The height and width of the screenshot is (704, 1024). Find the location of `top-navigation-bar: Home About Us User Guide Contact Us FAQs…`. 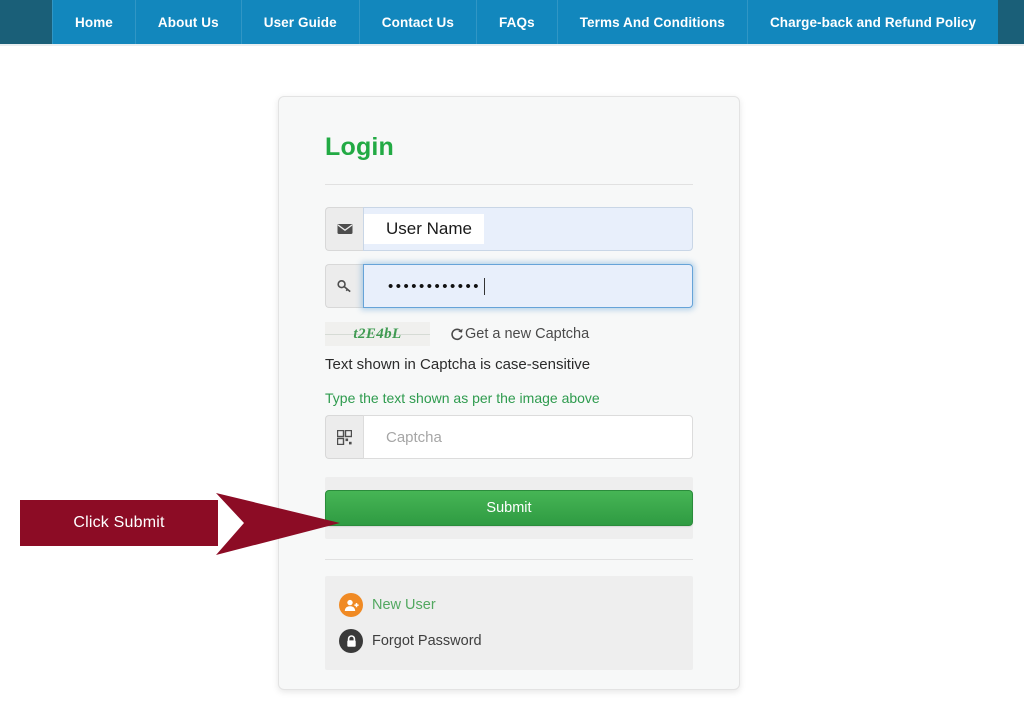

top-navigation-bar: Home About Us User Guide Contact Us FAQs… is located at coordinates (512, 22).